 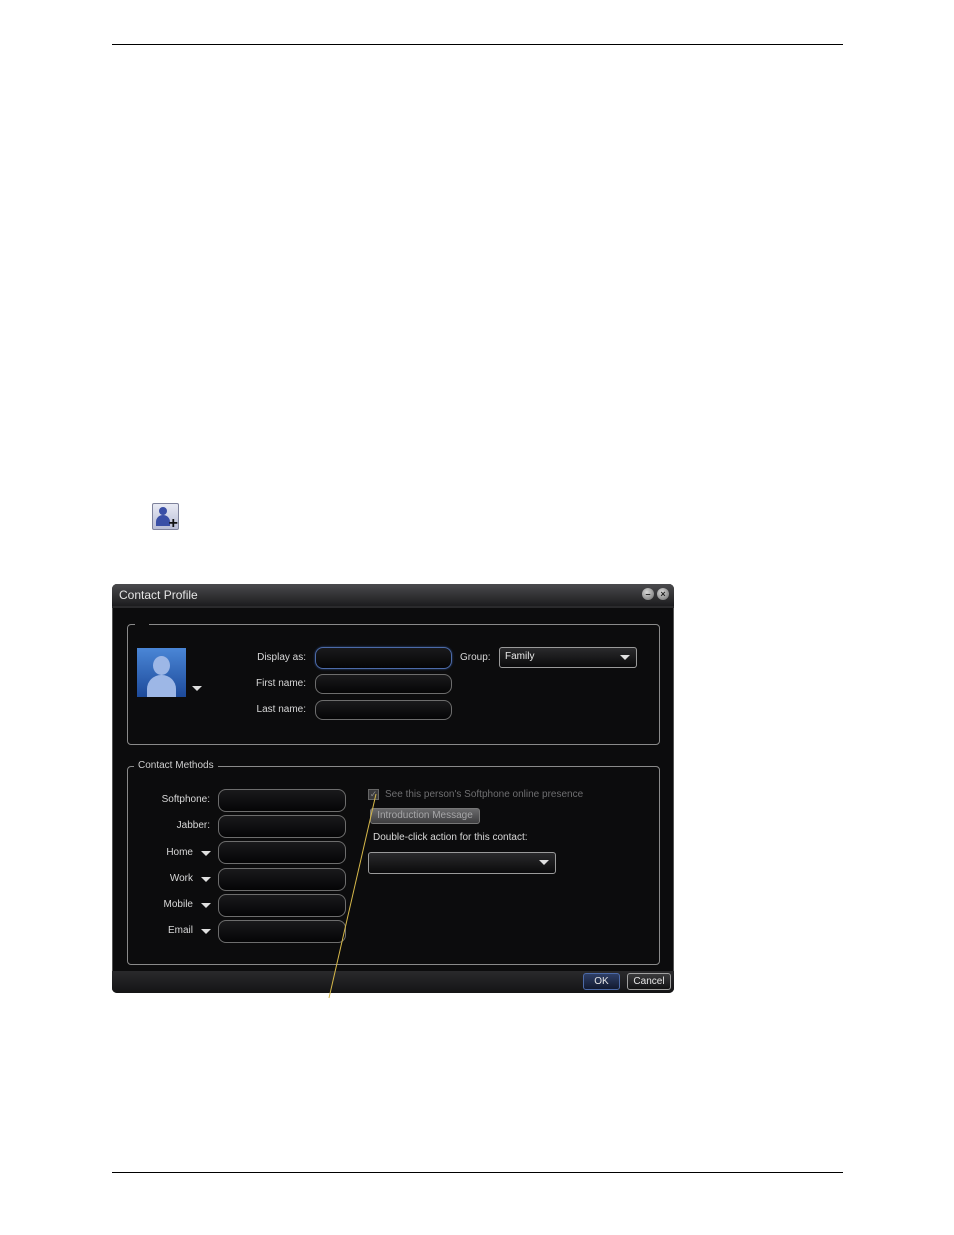 What do you see at coordinates (163, 511) in the screenshot?
I see `add-contact-icon-head` at bounding box center [163, 511].